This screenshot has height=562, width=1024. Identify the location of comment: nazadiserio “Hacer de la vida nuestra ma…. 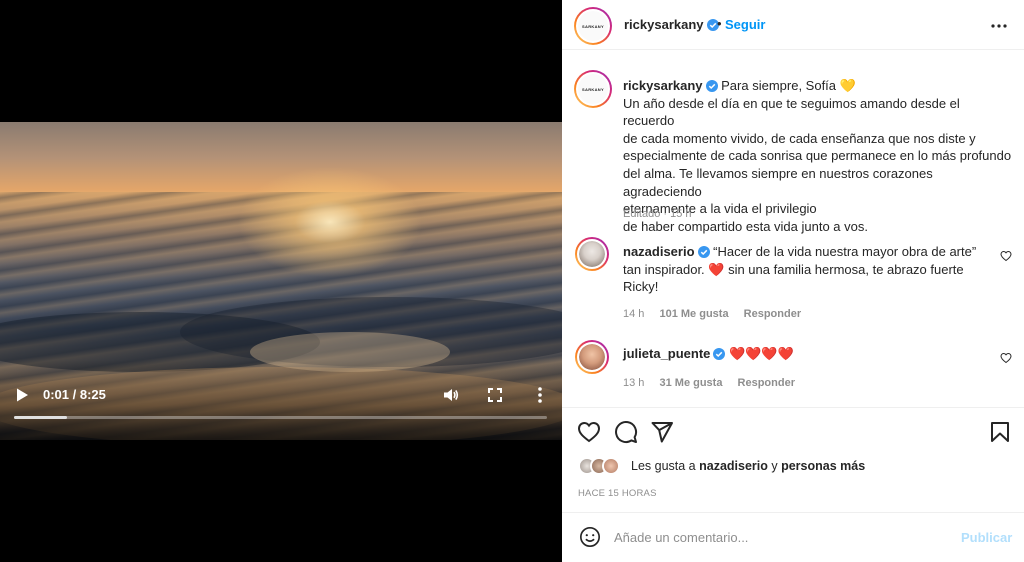
(800, 269).